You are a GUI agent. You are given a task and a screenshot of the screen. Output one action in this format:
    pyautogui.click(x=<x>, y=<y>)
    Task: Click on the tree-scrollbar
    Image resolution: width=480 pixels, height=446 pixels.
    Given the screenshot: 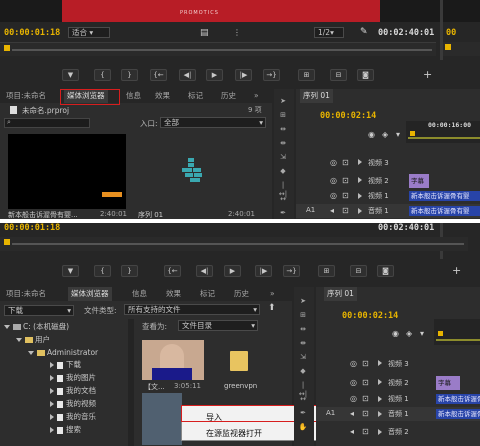 What is the action you would take?
    pyautogui.click(x=131, y=382)
    